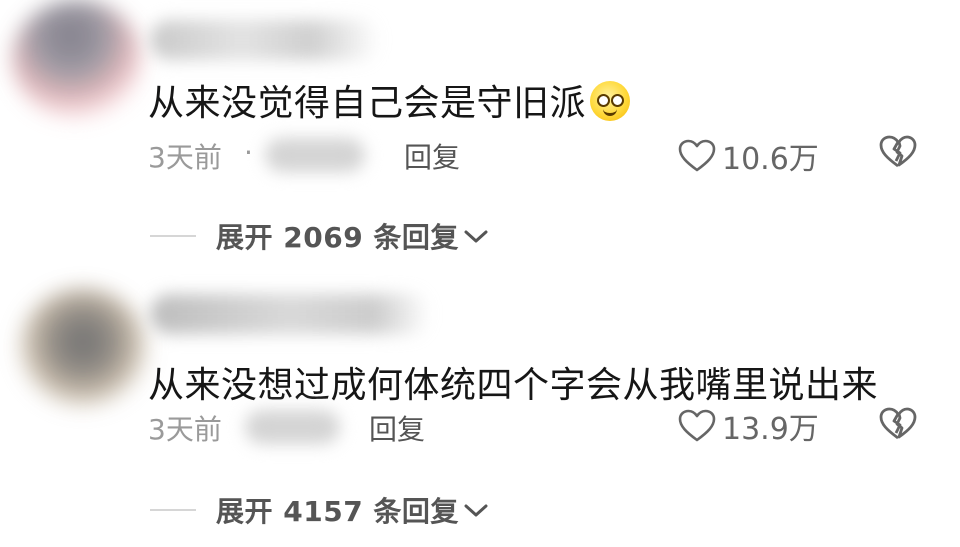 Image resolution: width=960 pixels, height=547 pixels. I want to click on smiling-face-emoji-icon, so click(610, 101).